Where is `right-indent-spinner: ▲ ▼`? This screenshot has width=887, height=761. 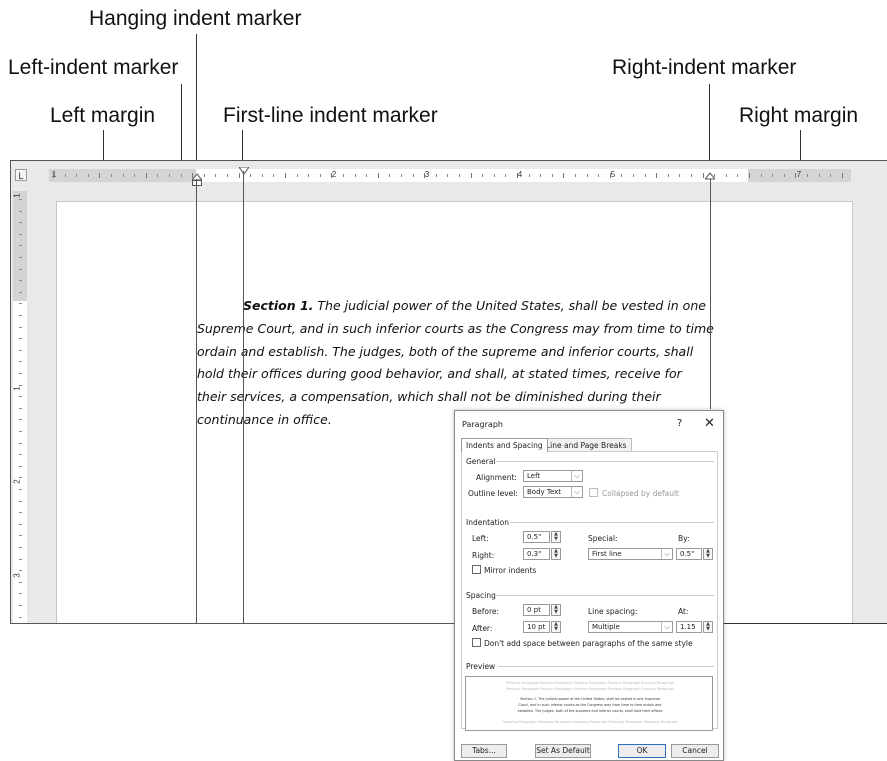 right-indent-spinner: ▲ ▼ is located at coordinates (556, 554).